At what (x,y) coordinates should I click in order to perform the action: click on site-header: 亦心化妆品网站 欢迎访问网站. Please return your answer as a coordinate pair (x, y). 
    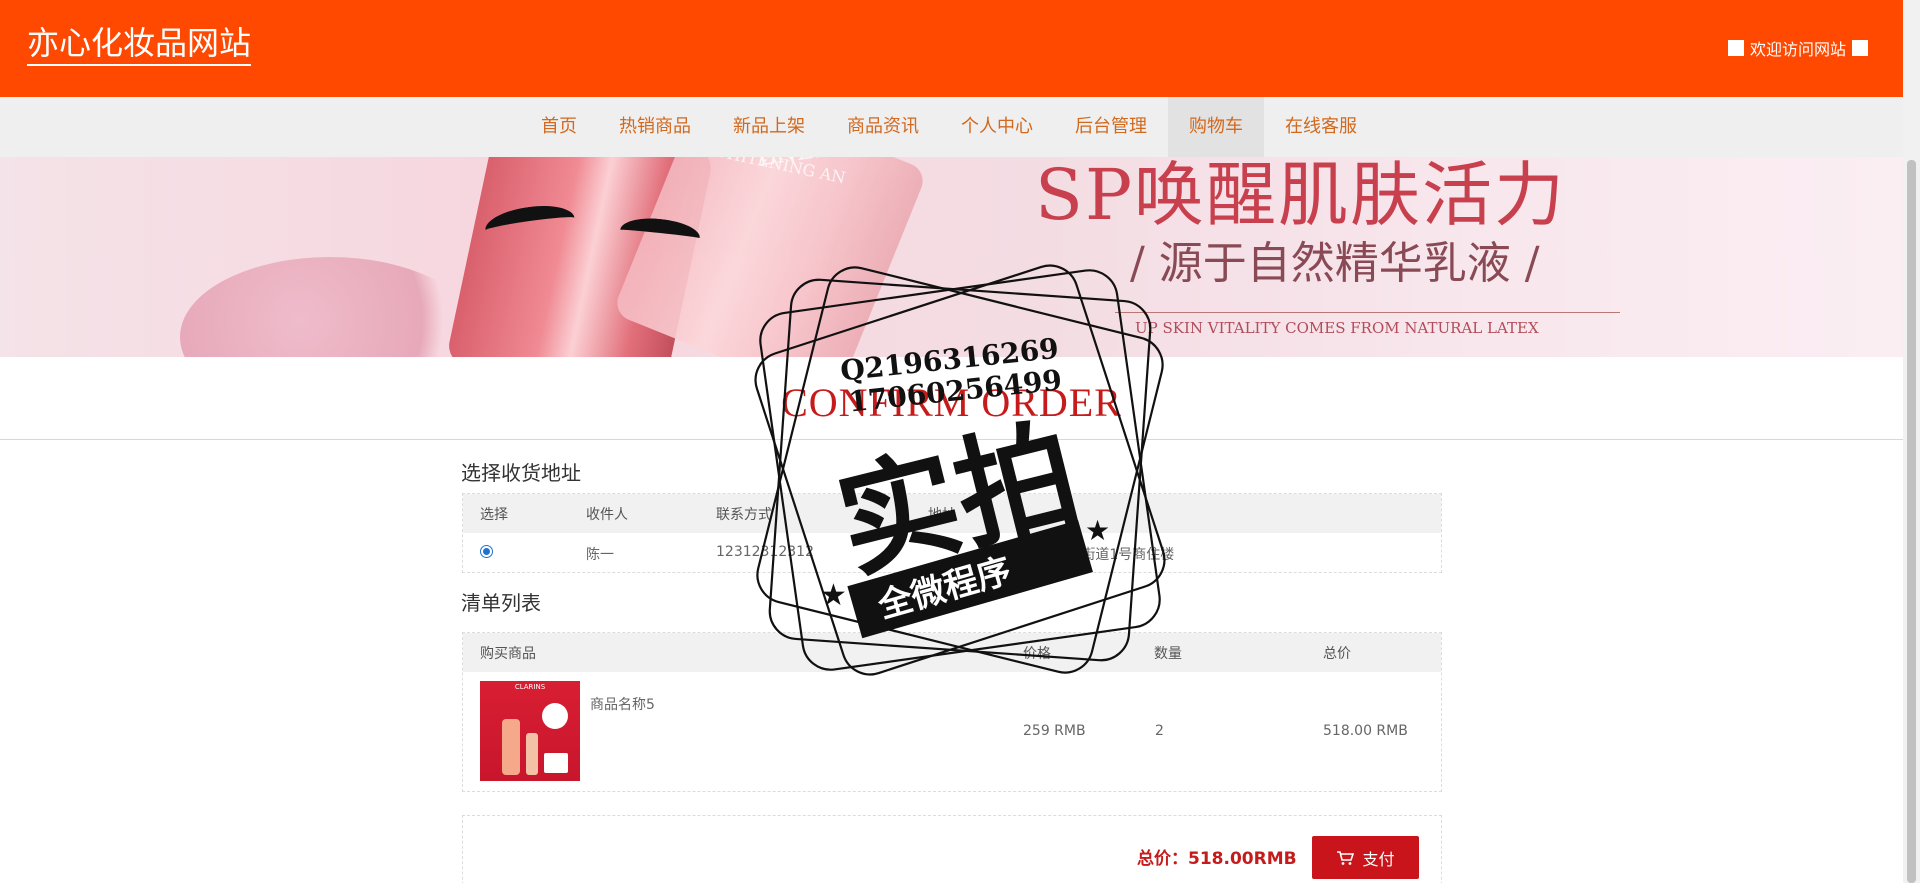
    Looking at the image, I should click on (951, 48).